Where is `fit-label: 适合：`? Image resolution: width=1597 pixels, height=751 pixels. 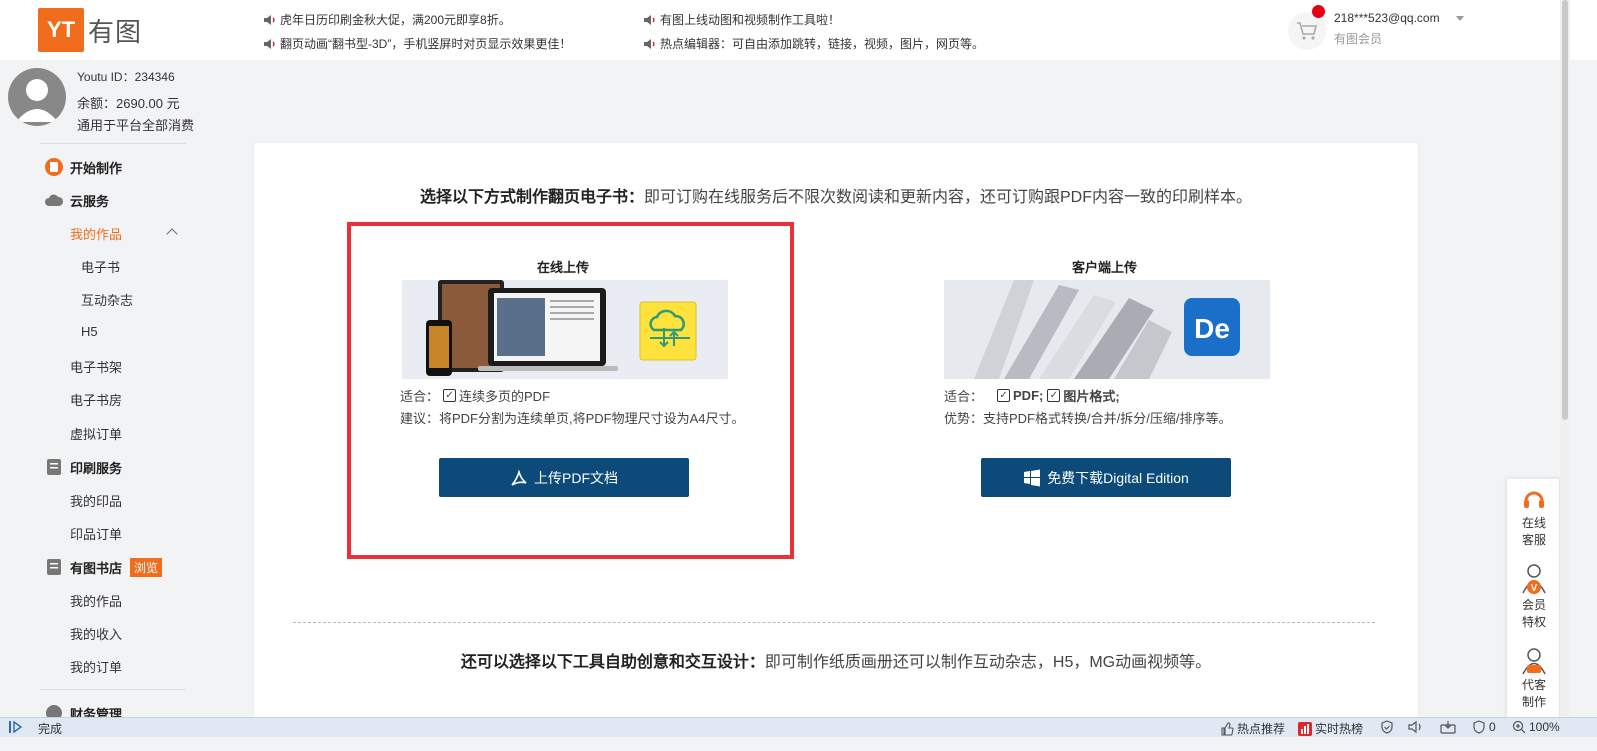 fit-label: 适合： is located at coordinates (964, 396).